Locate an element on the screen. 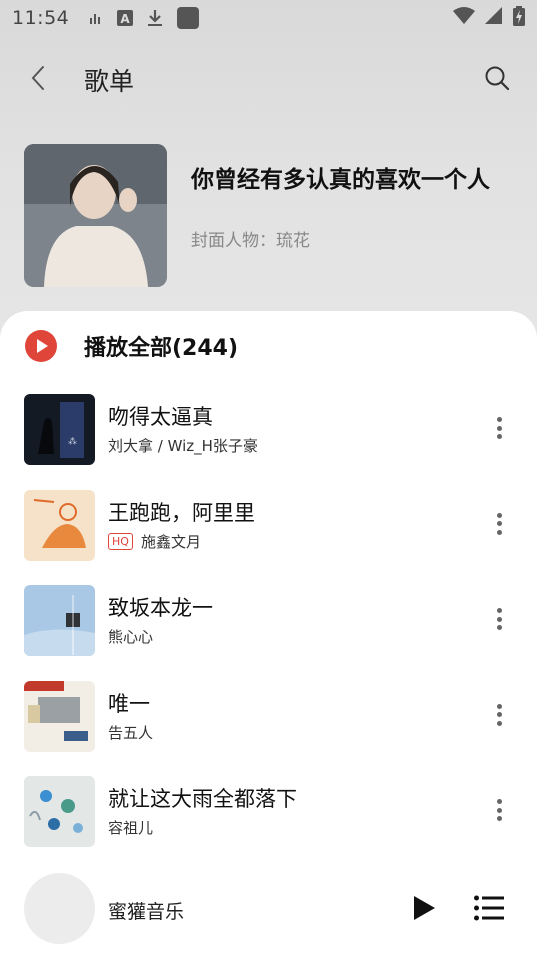  play-all-label: 播放全部(244) is located at coordinates (161, 348).